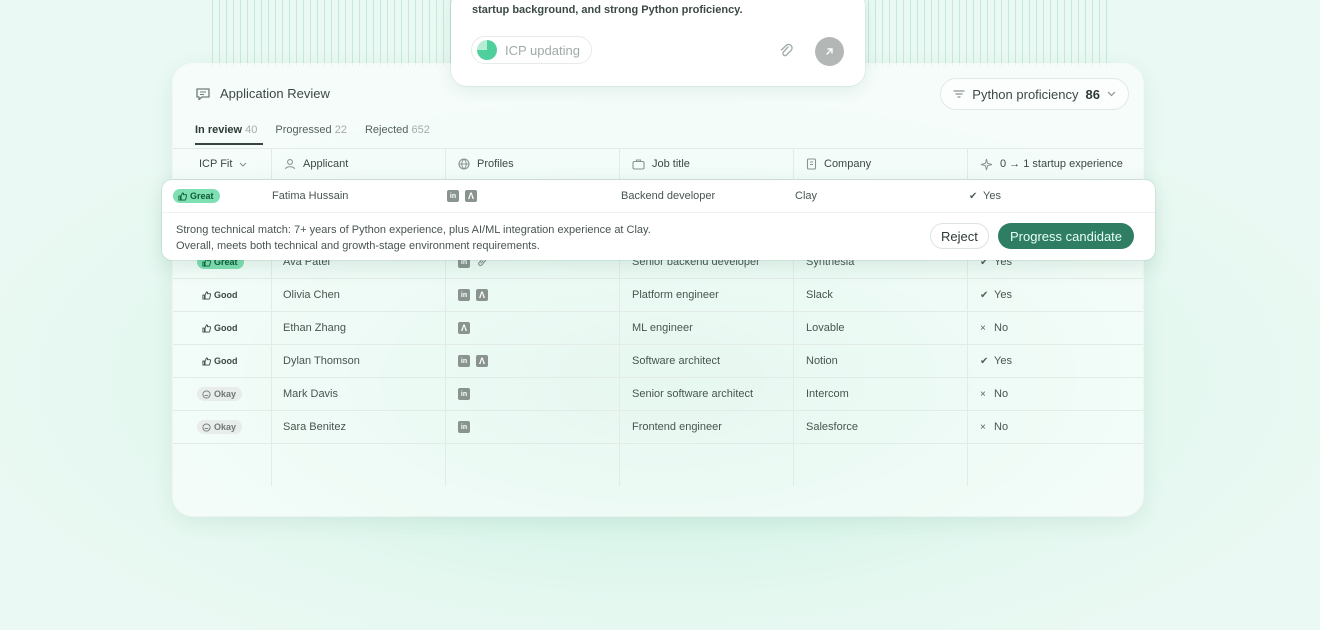  What do you see at coordinates (321, 361) in the screenshot?
I see `applicant-name: Dylan Thomson` at bounding box center [321, 361].